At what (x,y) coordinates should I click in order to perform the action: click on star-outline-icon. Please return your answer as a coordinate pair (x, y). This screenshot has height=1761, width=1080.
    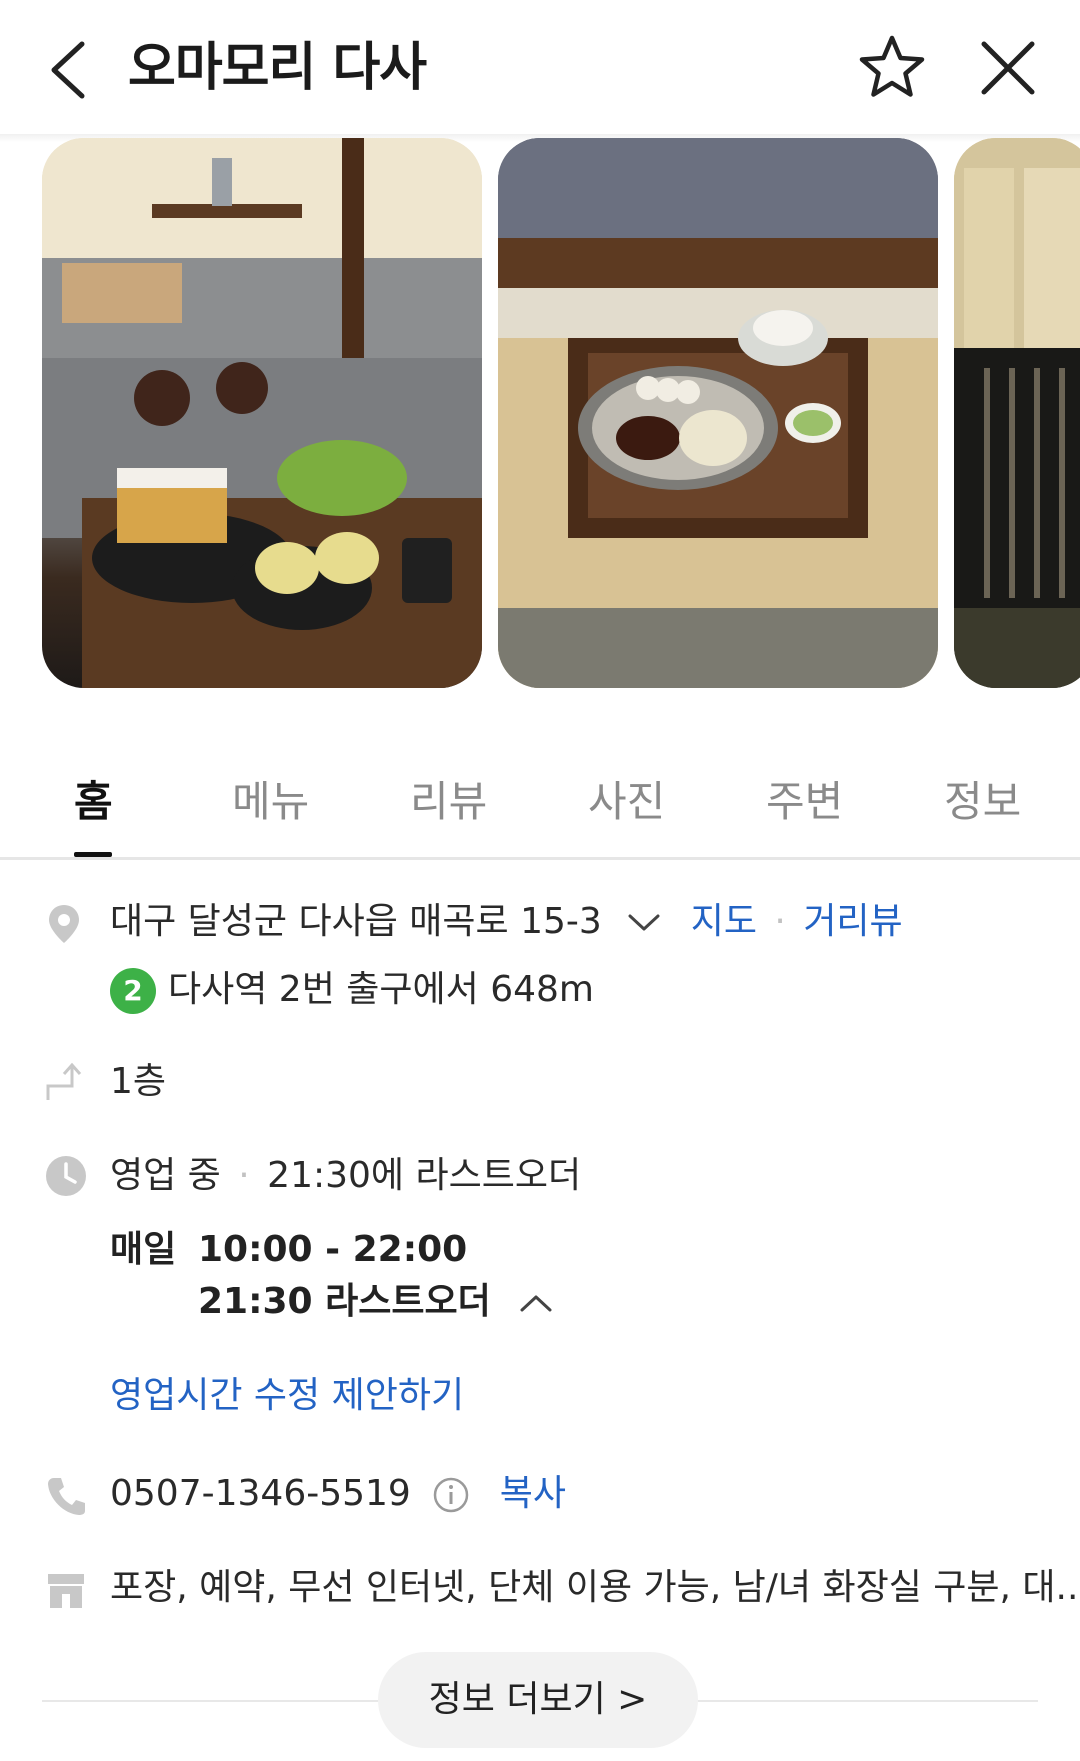
    Looking at the image, I should click on (892, 66).